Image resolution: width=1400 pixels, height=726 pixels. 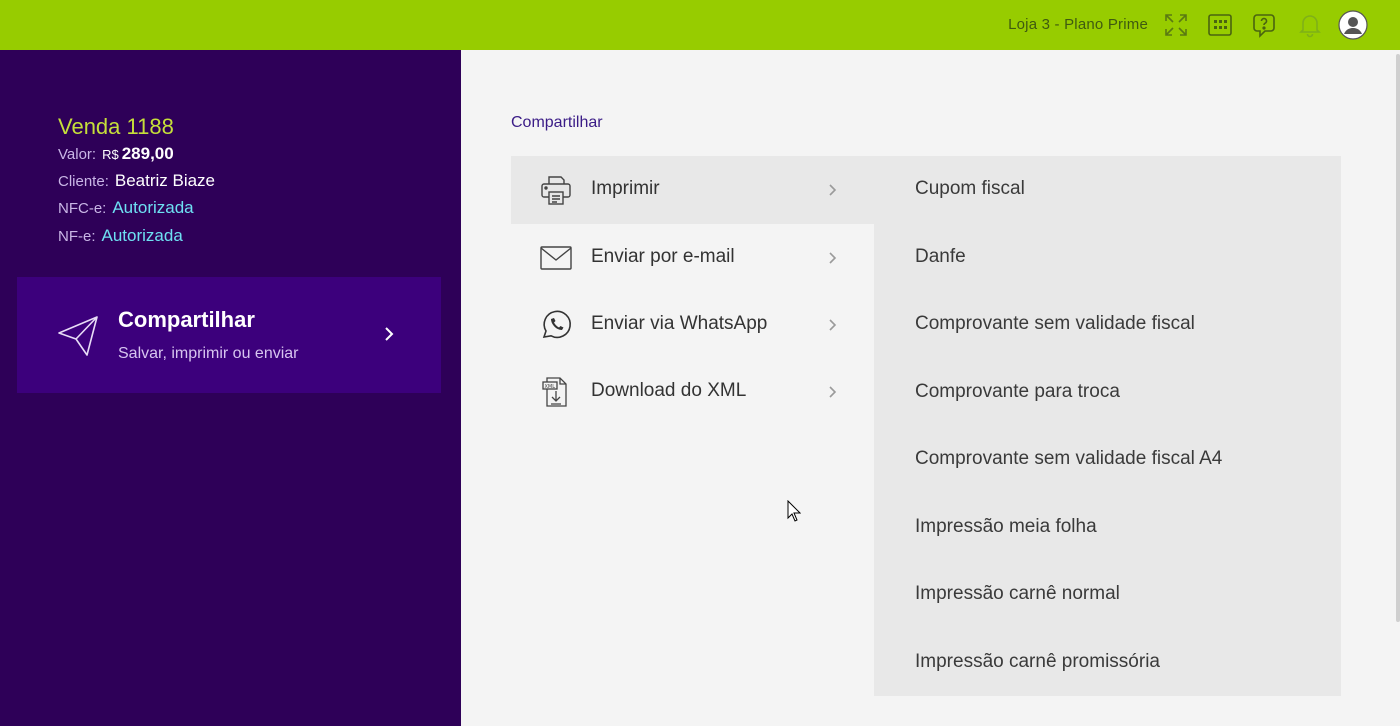 I want to click on menu-item-label: Imprimir, so click(x=625, y=188).